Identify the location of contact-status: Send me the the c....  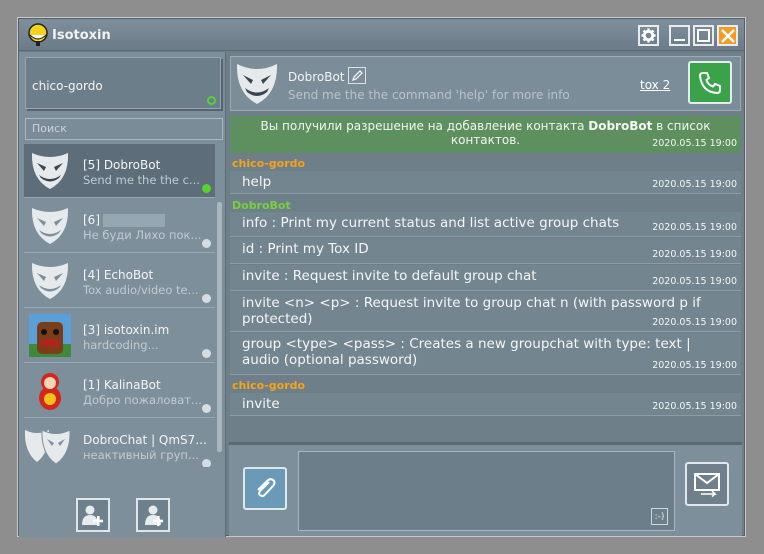
(141, 180).